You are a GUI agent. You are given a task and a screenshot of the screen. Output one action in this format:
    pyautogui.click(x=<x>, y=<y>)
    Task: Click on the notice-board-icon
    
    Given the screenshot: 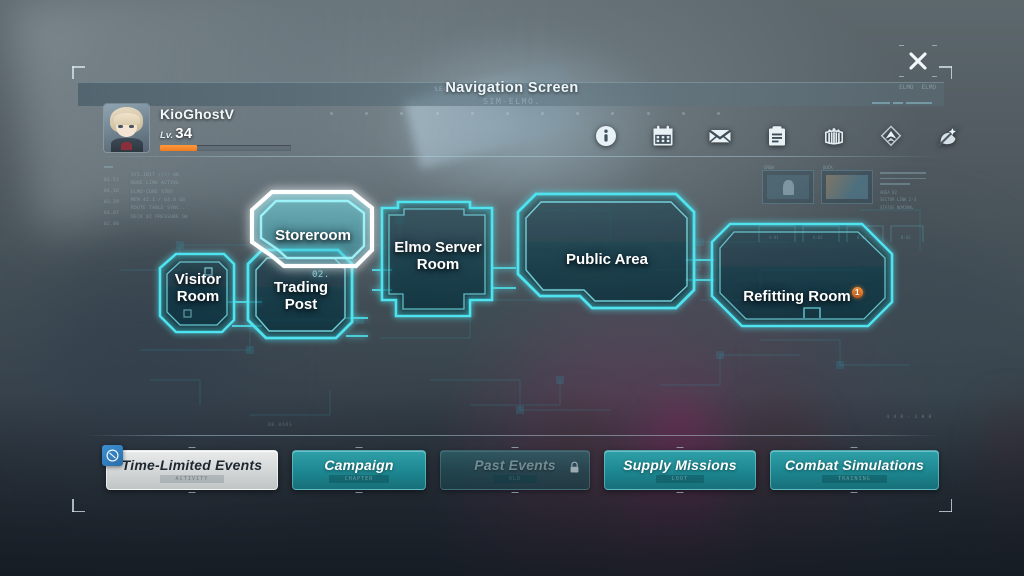 What is the action you would take?
    pyautogui.click(x=777, y=136)
    